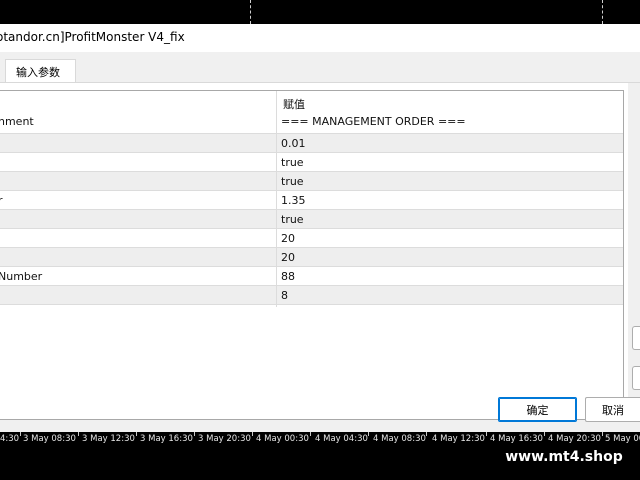  Describe the element at coordinates (320, 12) in the screenshot. I see `chart-area` at that location.